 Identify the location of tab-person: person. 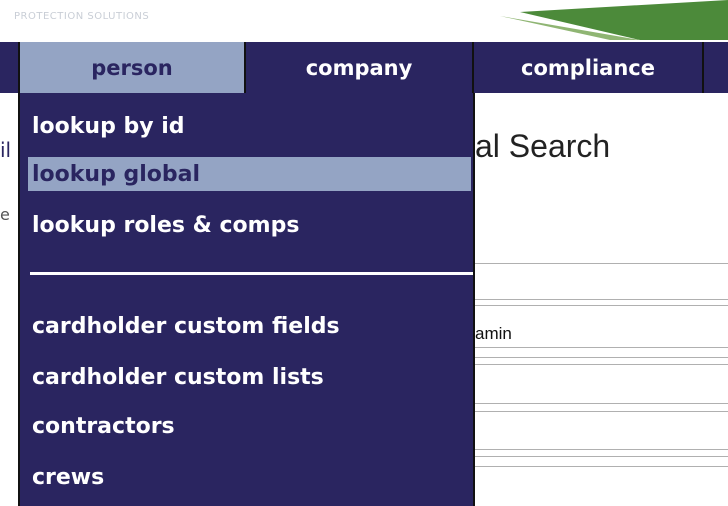
(132, 67).